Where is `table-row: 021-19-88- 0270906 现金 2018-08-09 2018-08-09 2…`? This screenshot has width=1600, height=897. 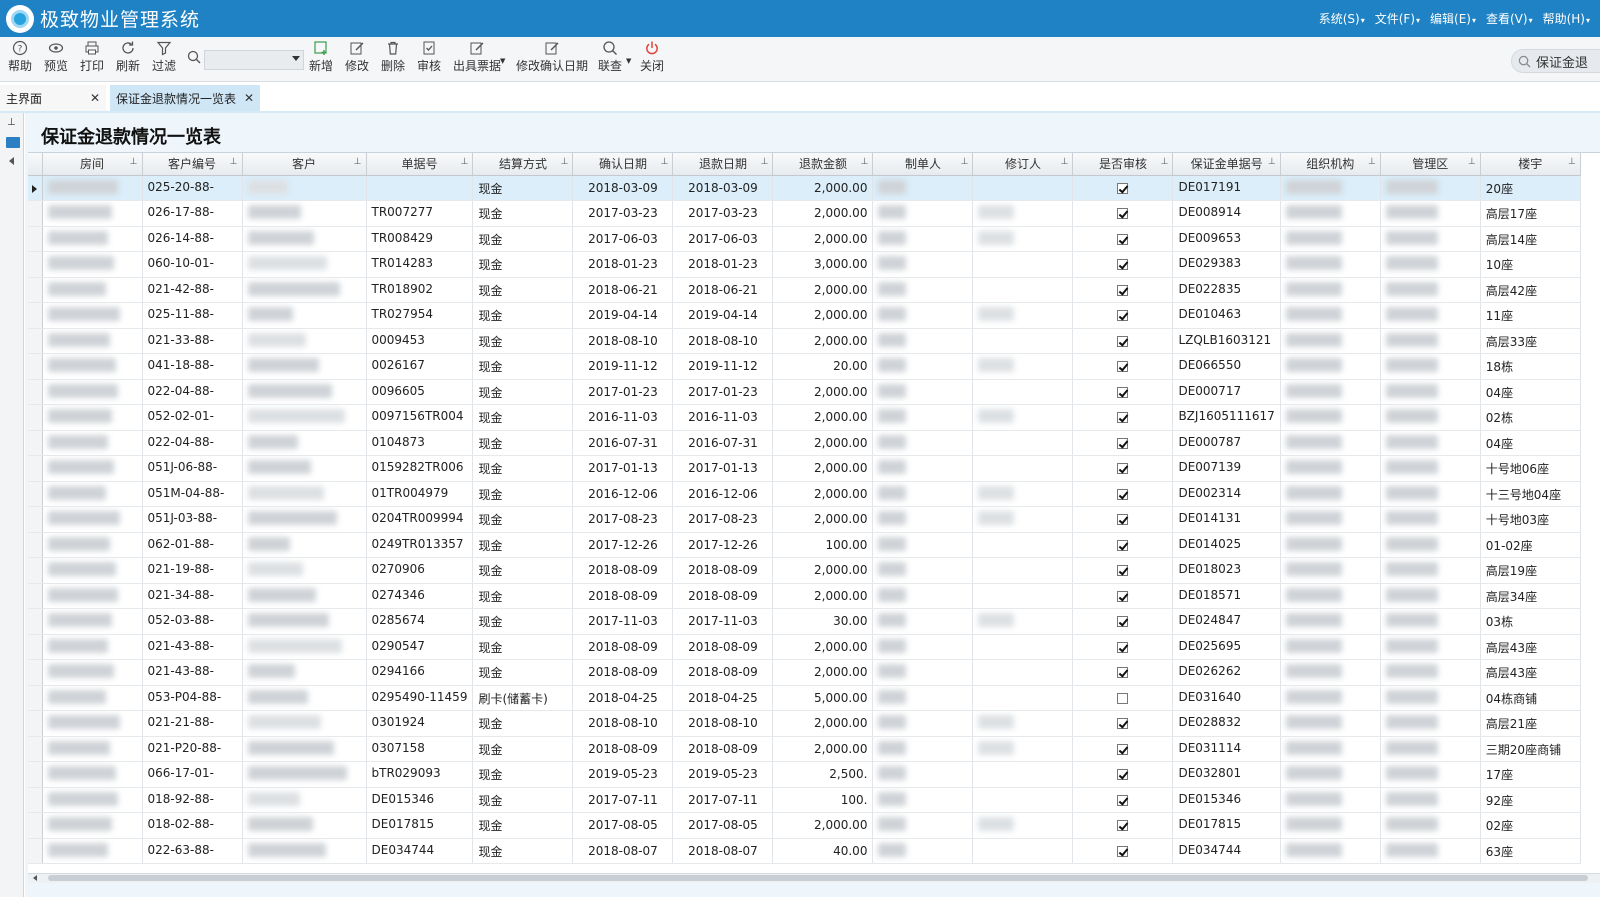
table-row: 021-19-88- 0270906 现金 2018-08-09 2018-08-09 2… is located at coordinates (804, 570).